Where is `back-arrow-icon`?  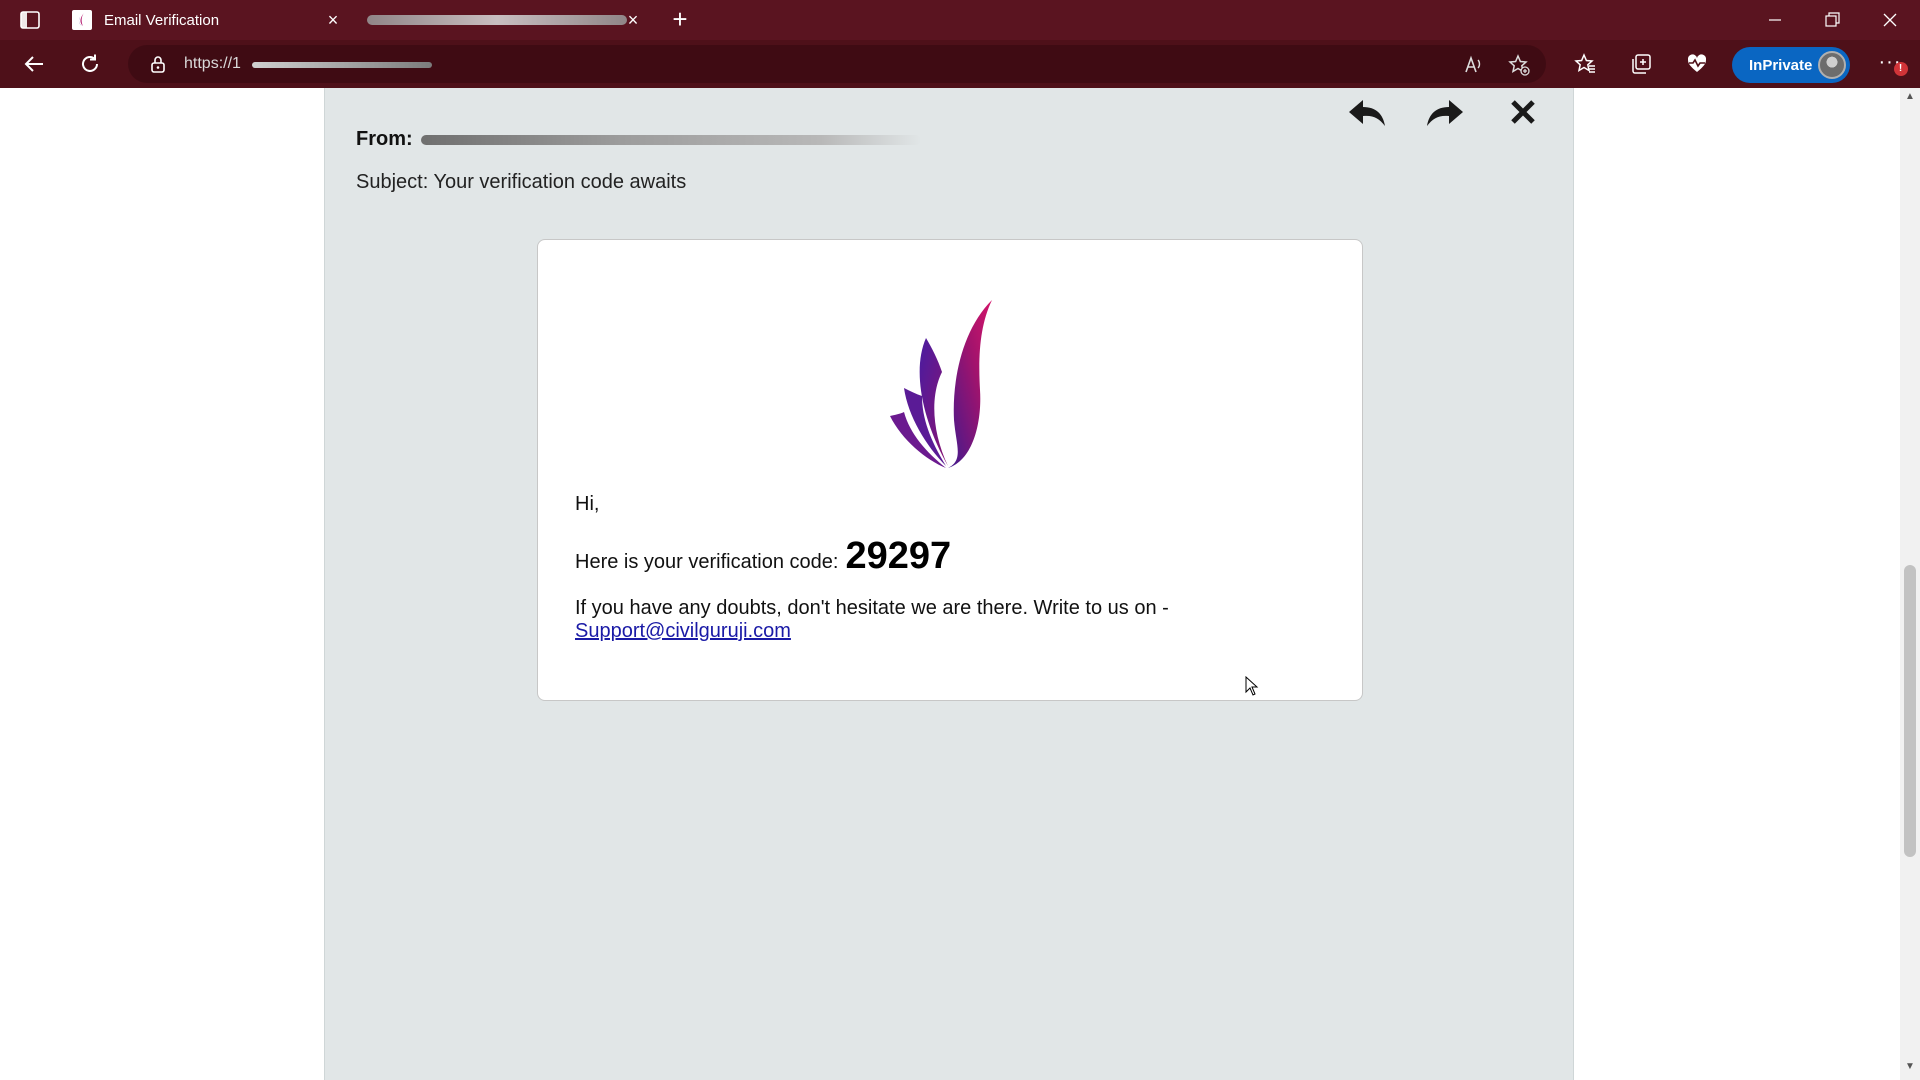
back-arrow-icon is located at coordinates (34, 64).